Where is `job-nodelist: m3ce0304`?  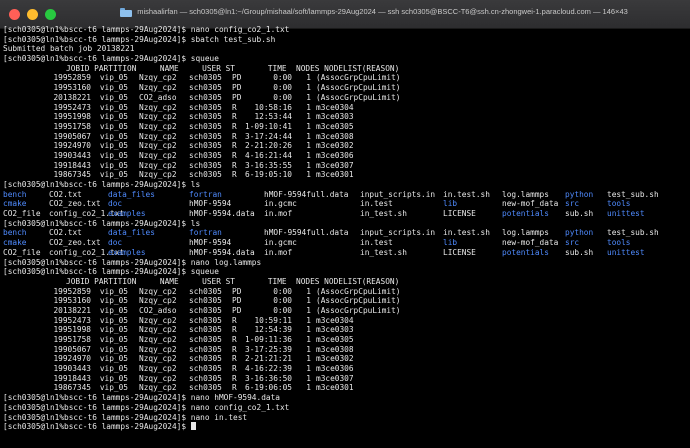 job-nodelist: m3ce0304 is located at coordinates (335, 320).